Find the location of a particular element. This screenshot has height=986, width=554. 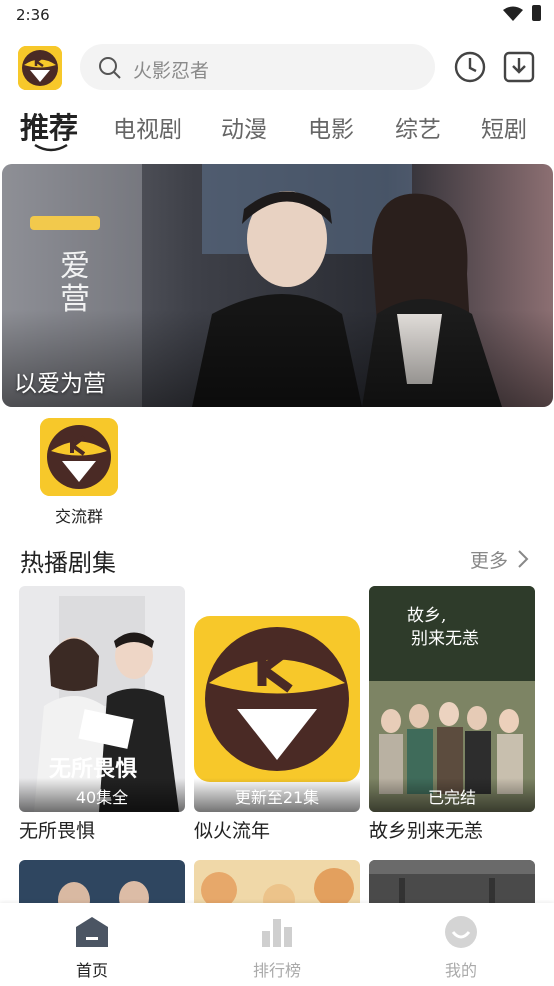

tab-movie: 电影 is located at coordinates (331, 127).